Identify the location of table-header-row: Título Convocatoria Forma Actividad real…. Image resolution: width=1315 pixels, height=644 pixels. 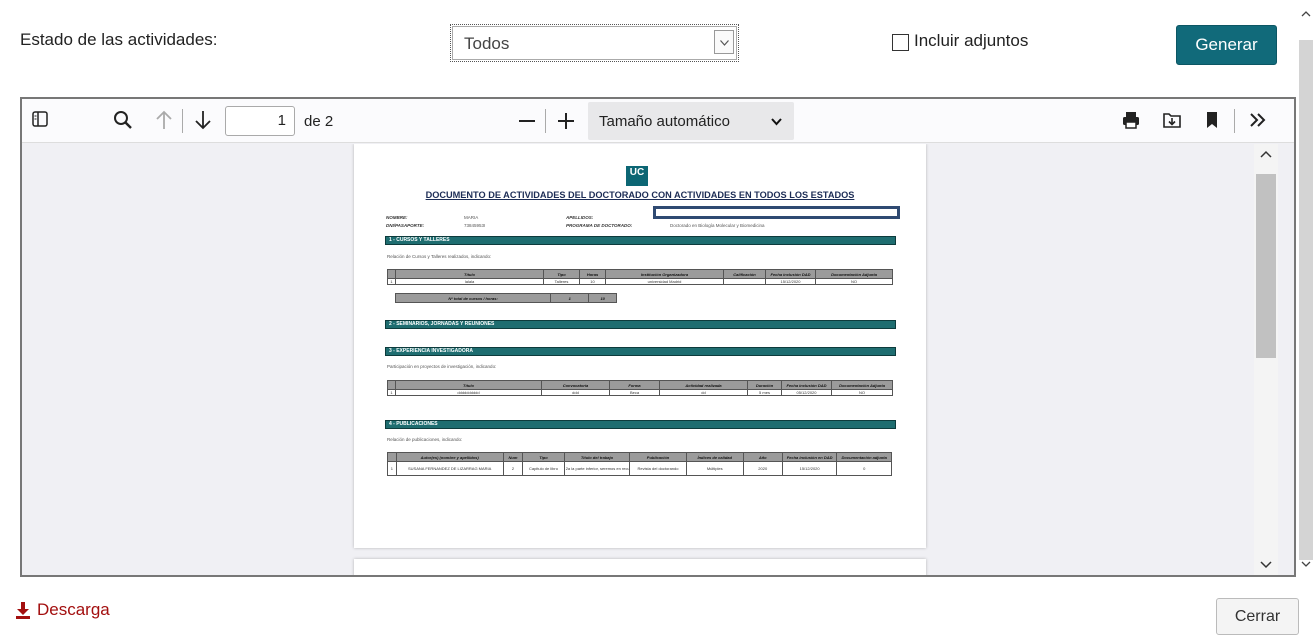
(640, 385).